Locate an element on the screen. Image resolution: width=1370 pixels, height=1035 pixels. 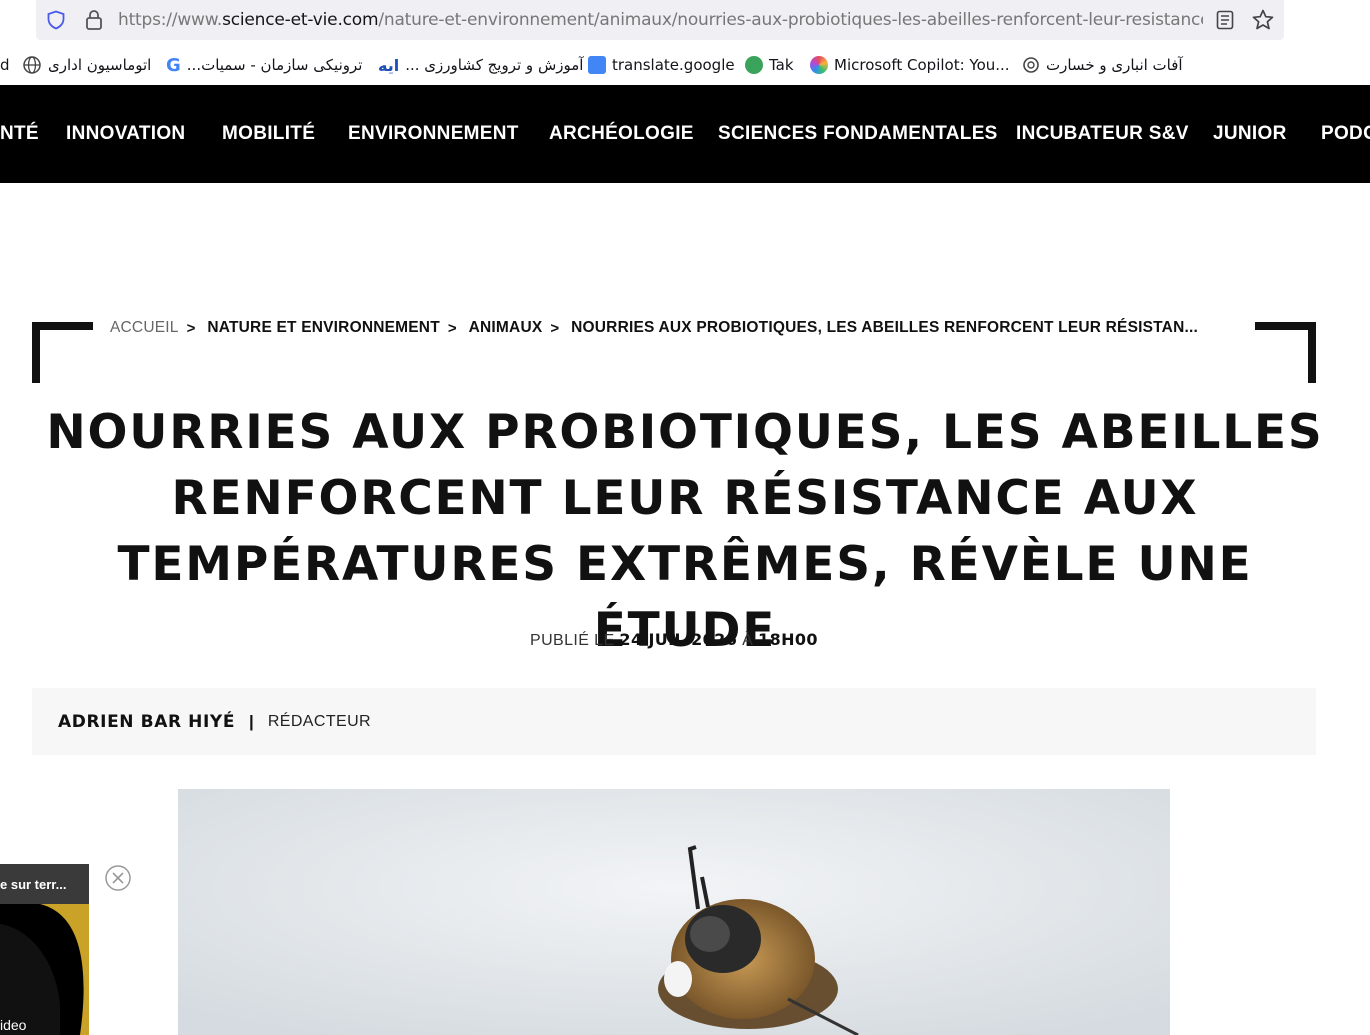
bookmark-label: آفات انباری و خسارت is located at coordinates (1114, 65).